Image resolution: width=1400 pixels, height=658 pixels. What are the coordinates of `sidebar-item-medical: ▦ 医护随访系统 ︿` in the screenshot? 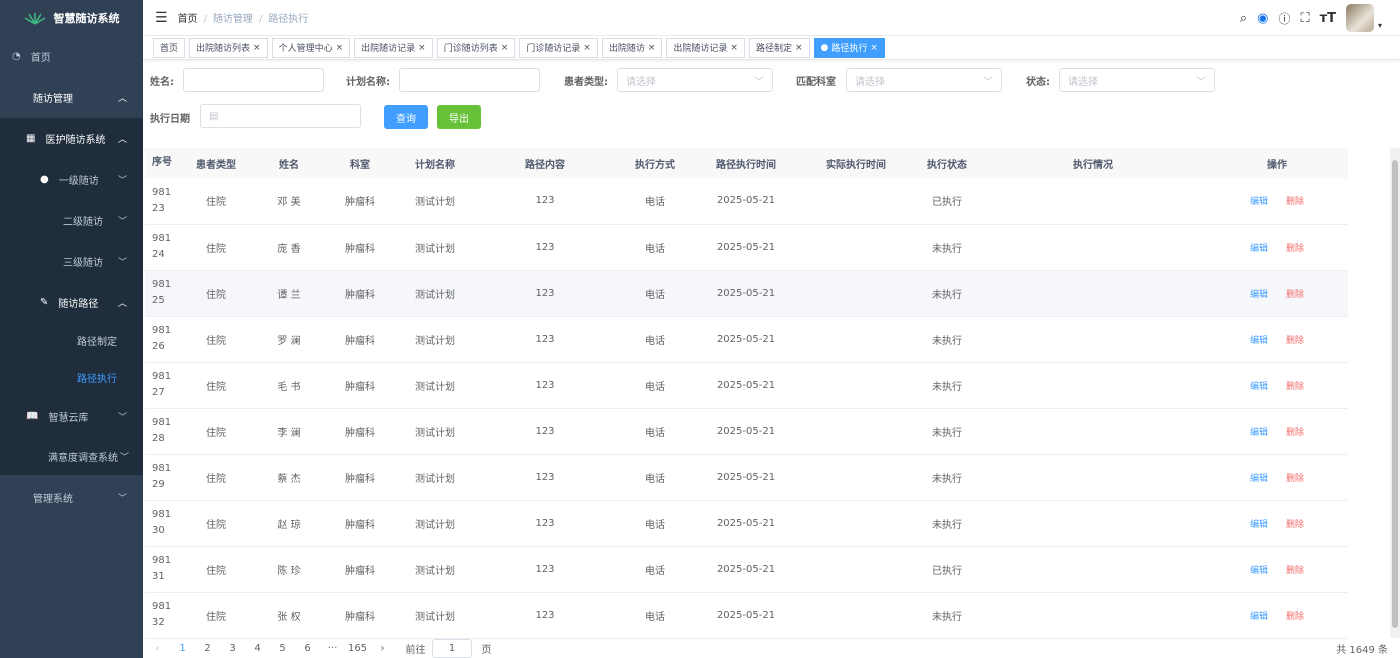 It's located at (71, 138).